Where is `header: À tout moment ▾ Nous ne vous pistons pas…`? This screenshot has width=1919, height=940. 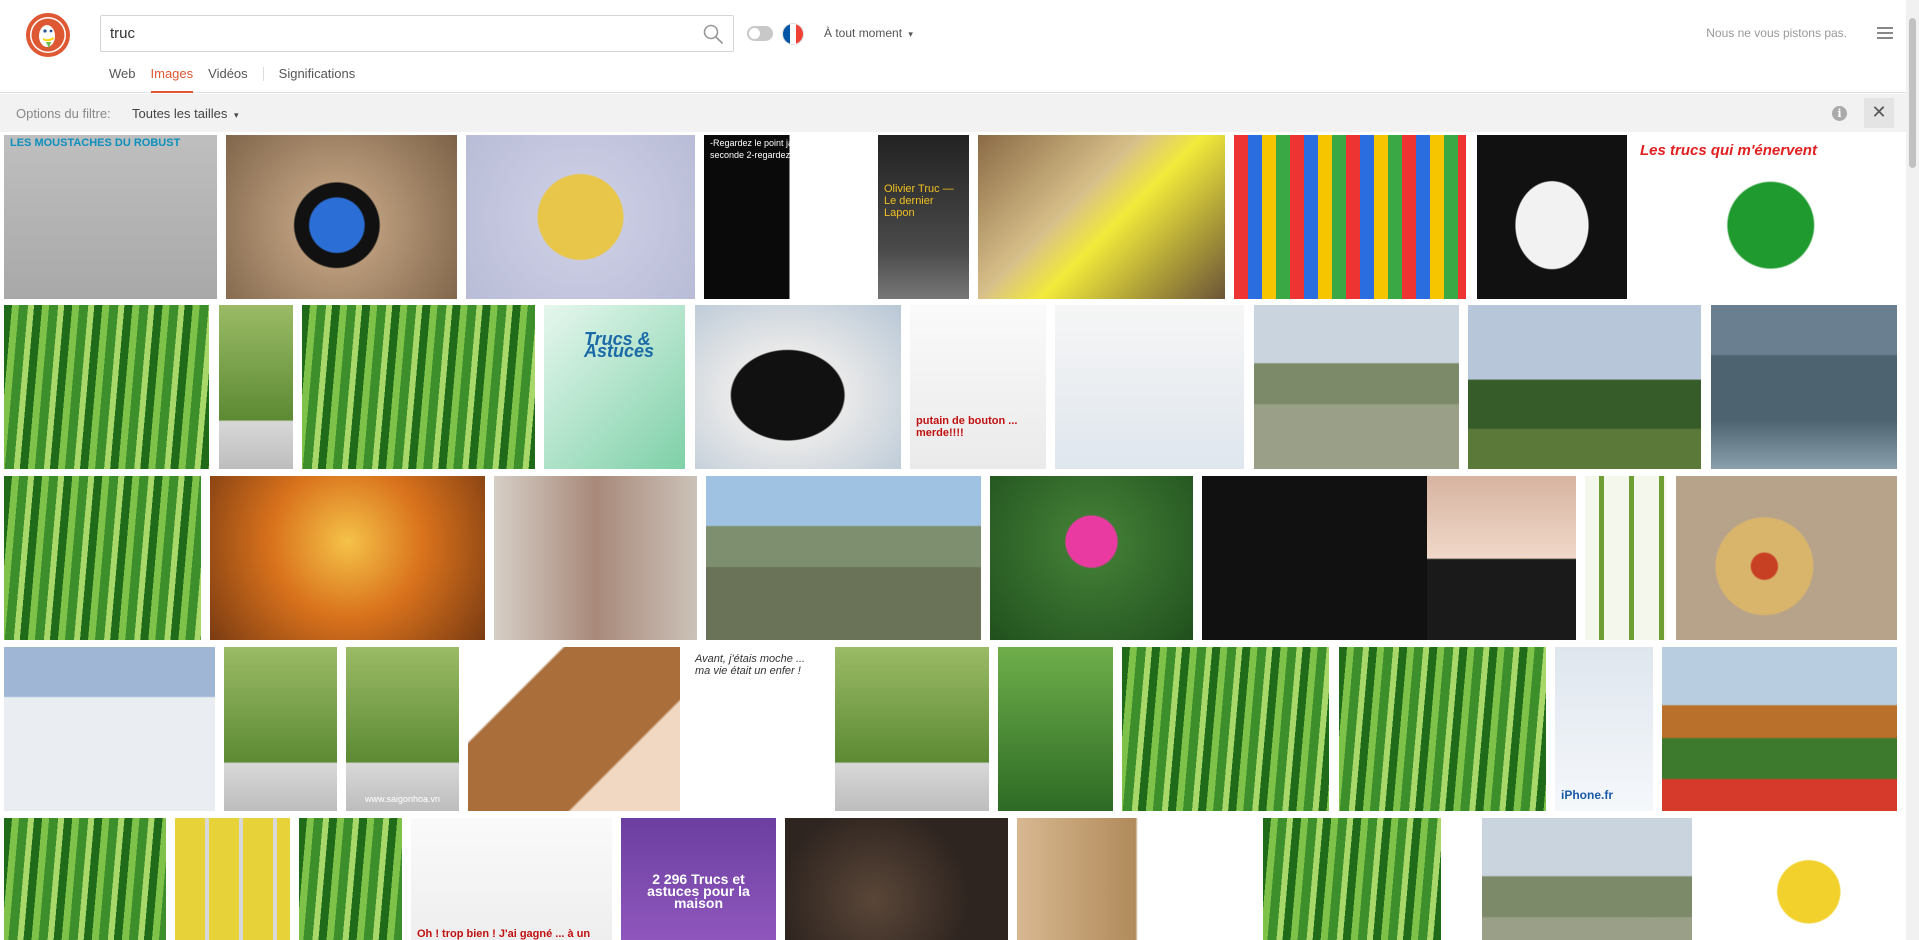 header: À tout moment ▾ Nous ne vous pistons pas… is located at coordinates (959, 46).